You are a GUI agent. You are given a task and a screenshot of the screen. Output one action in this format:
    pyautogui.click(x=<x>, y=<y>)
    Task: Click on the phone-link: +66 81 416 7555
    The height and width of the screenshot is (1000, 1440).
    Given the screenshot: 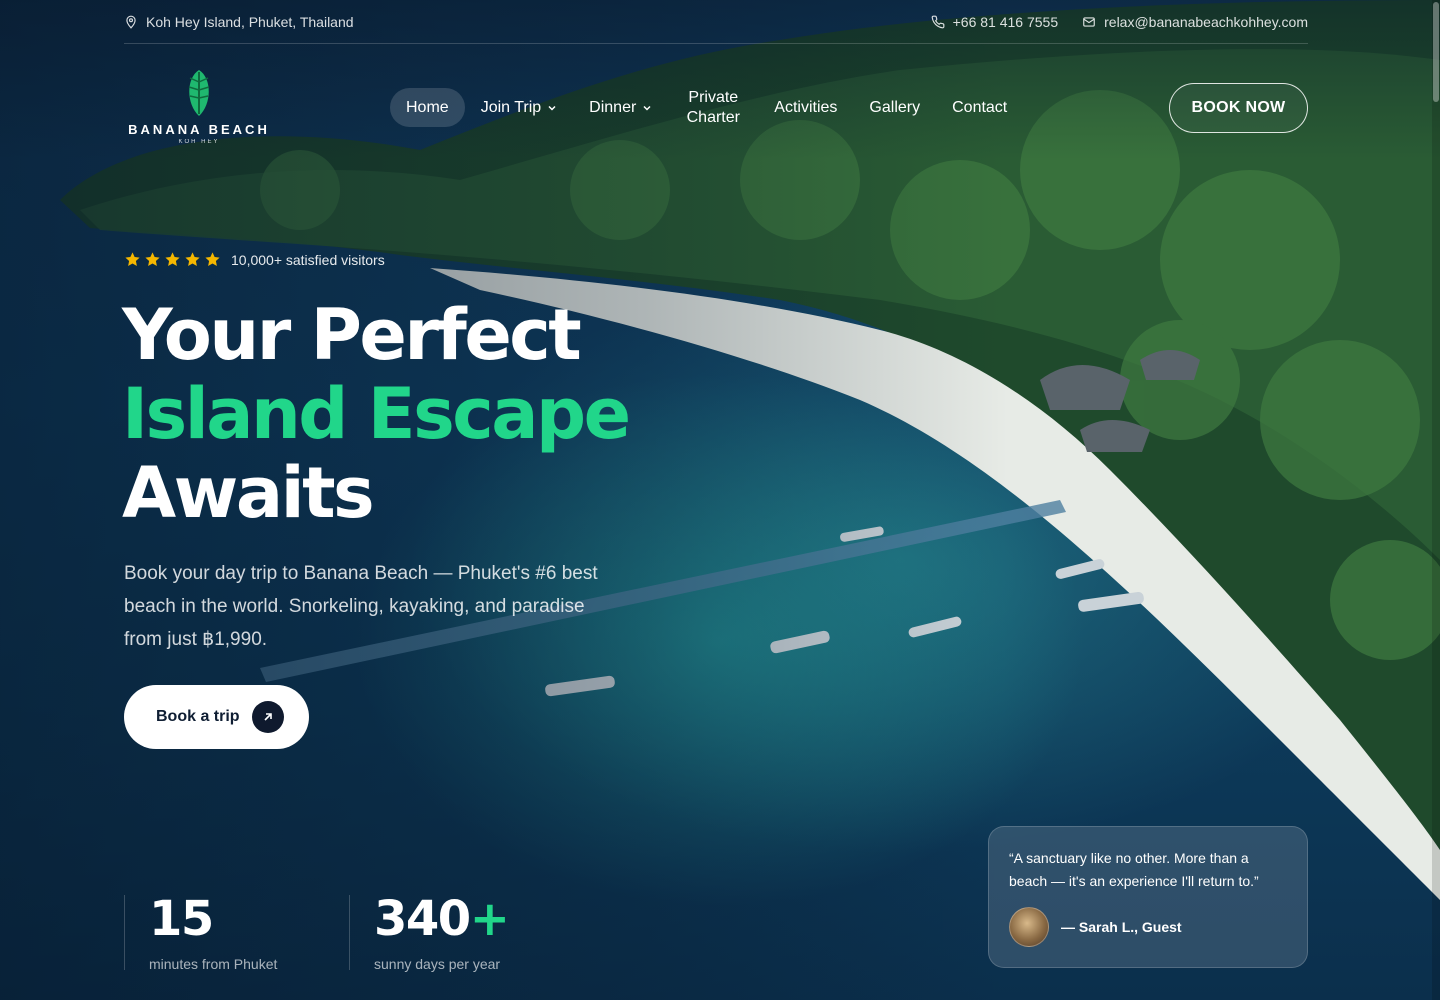 What is the action you would take?
    pyautogui.click(x=995, y=21)
    